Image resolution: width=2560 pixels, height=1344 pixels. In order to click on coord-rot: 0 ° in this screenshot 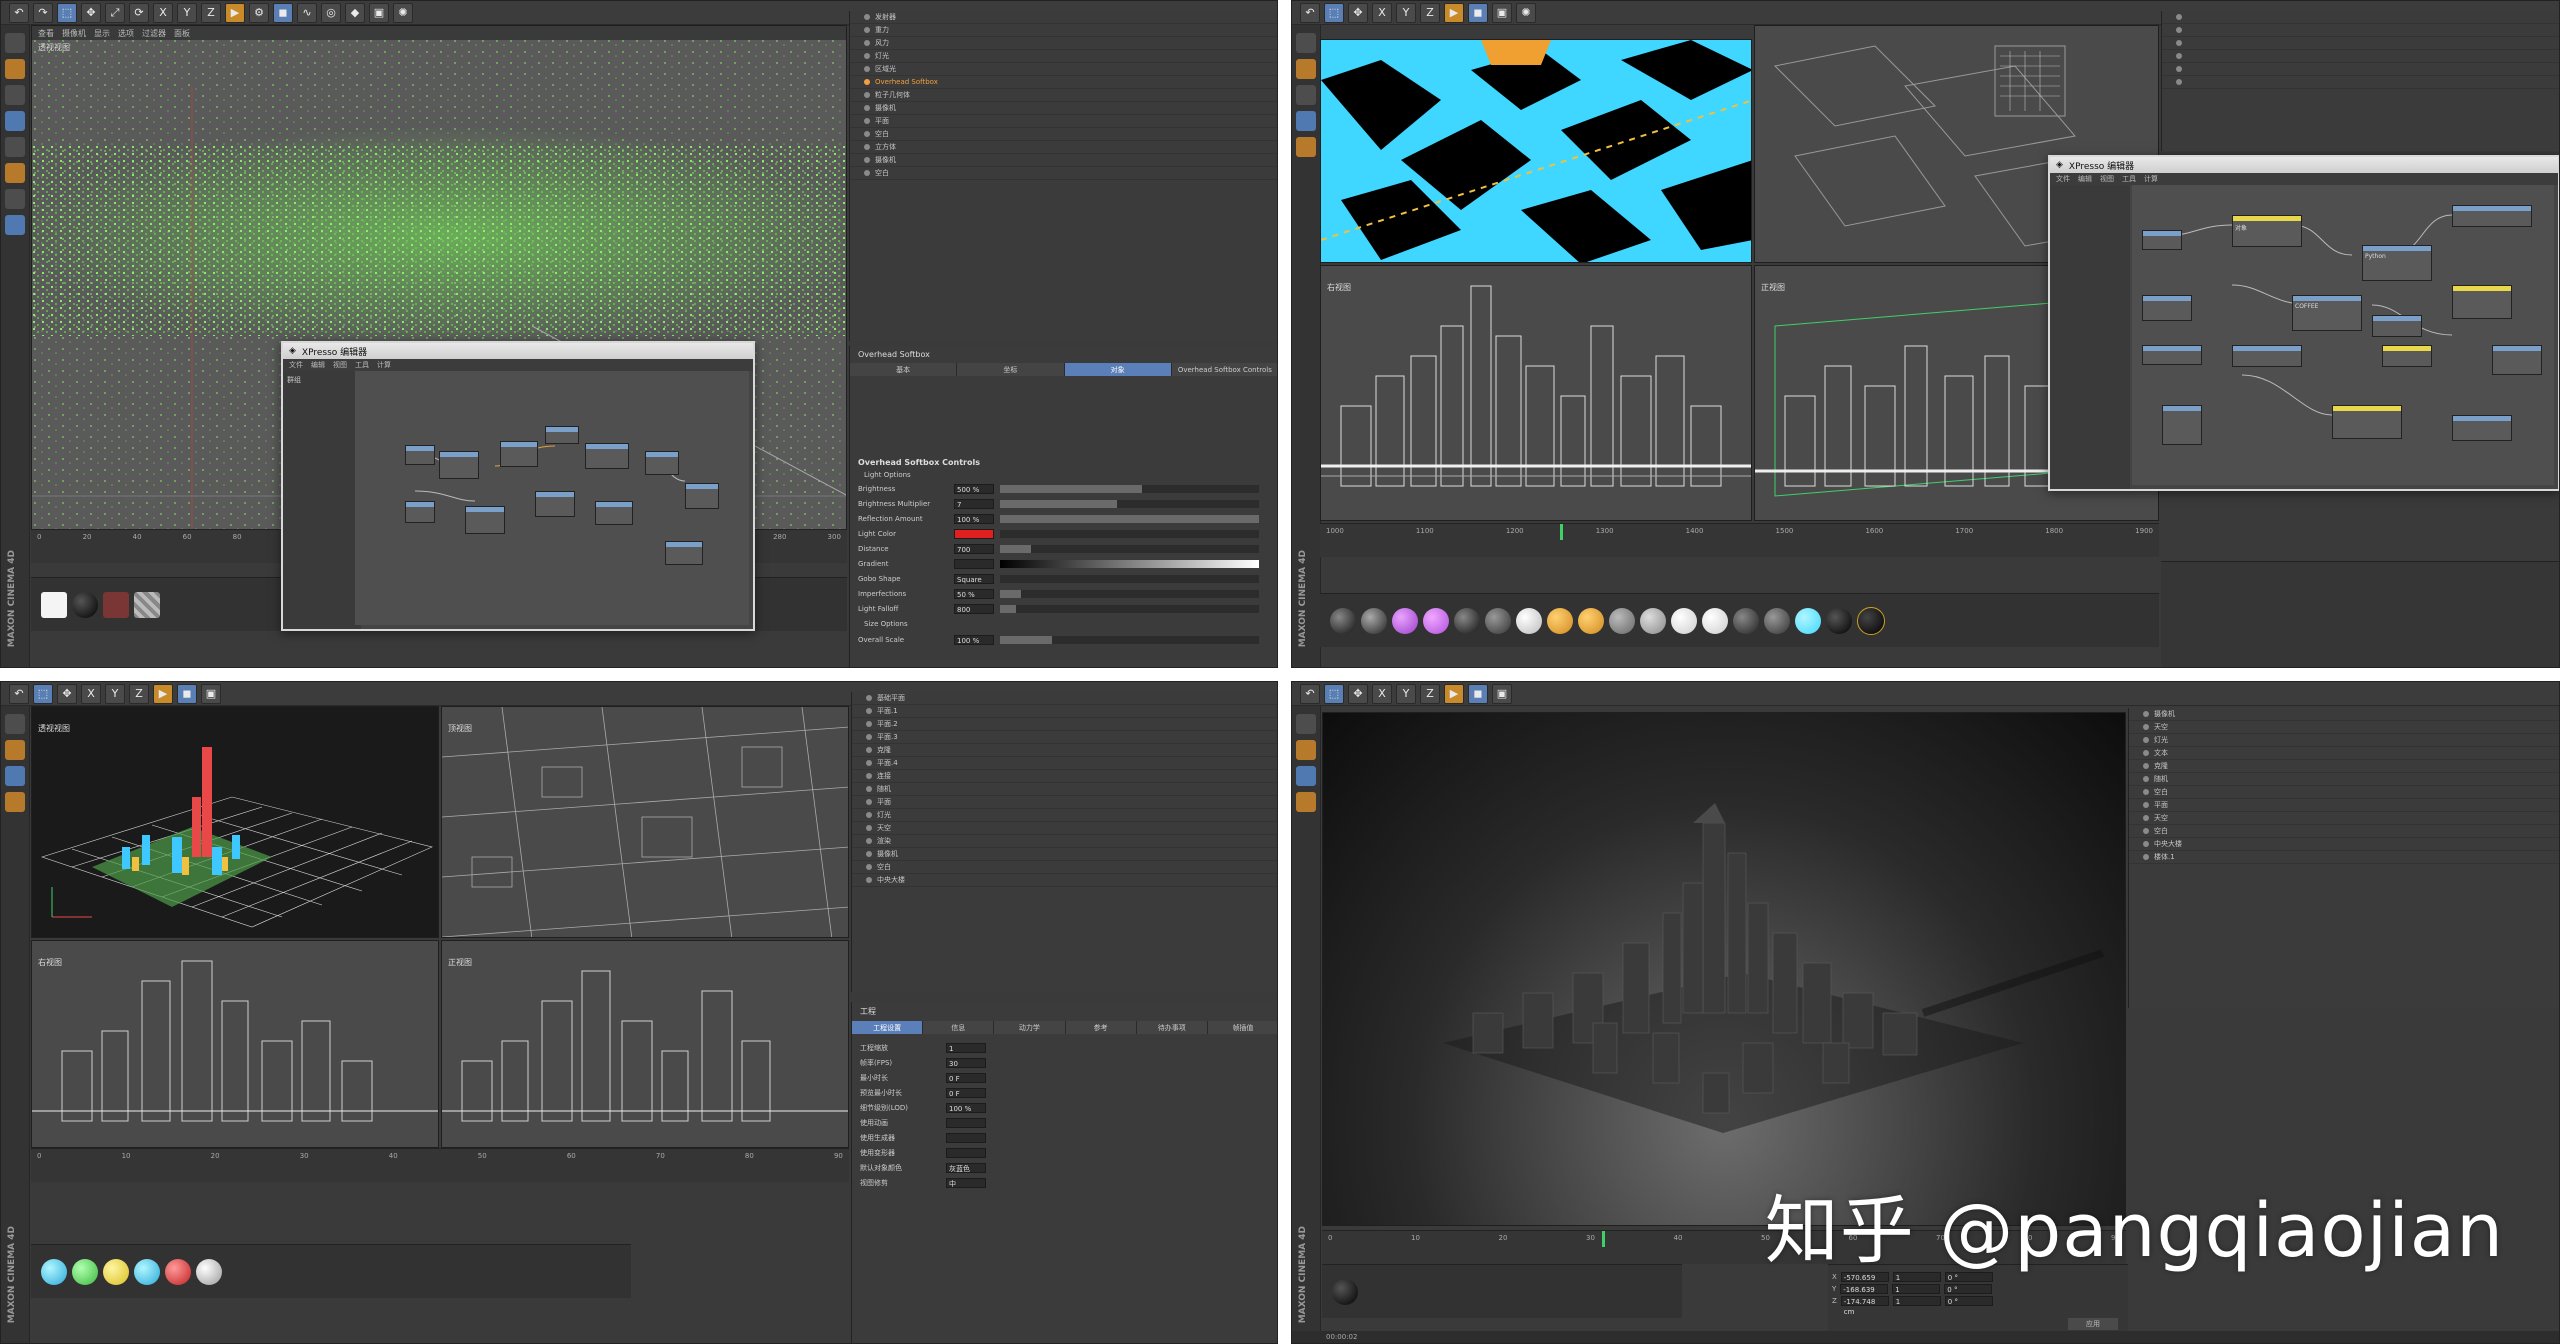, I will do `click(1968, 1301)`.